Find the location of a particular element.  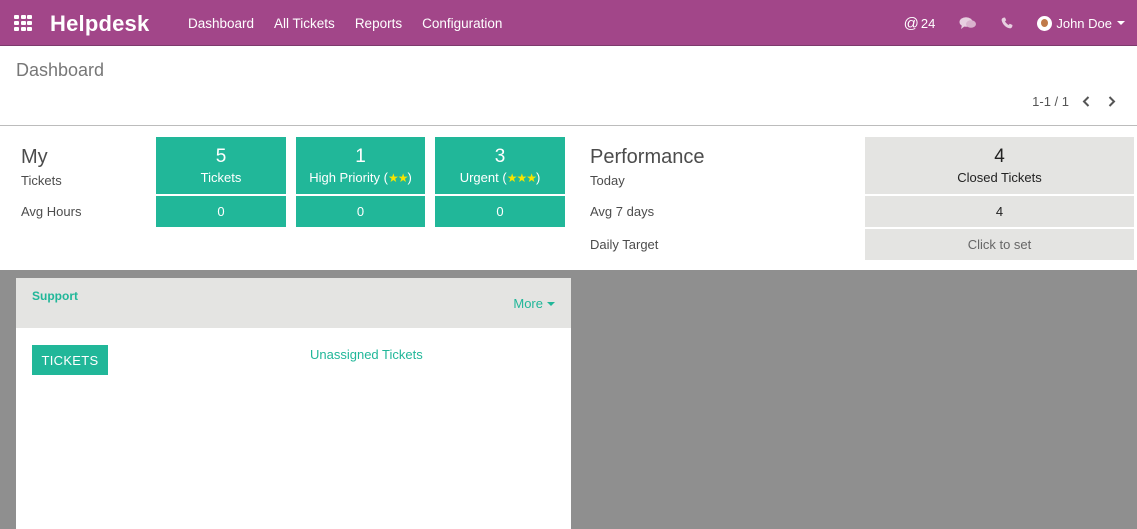

avg-7-days-value: 4 is located at coordinates (999, 211).